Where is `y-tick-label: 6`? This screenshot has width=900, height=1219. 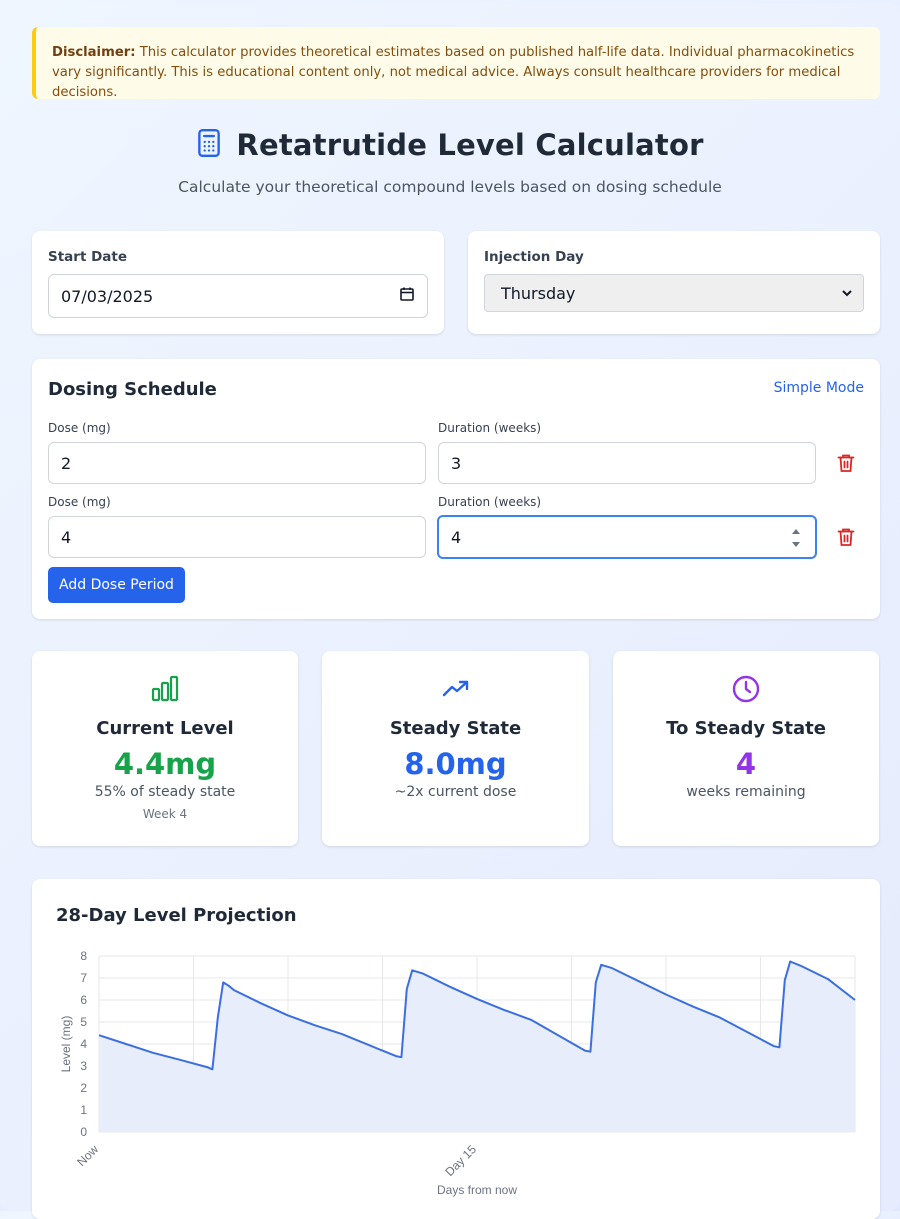
y-tick-label: 6 is located at coordinates (83, 1000).